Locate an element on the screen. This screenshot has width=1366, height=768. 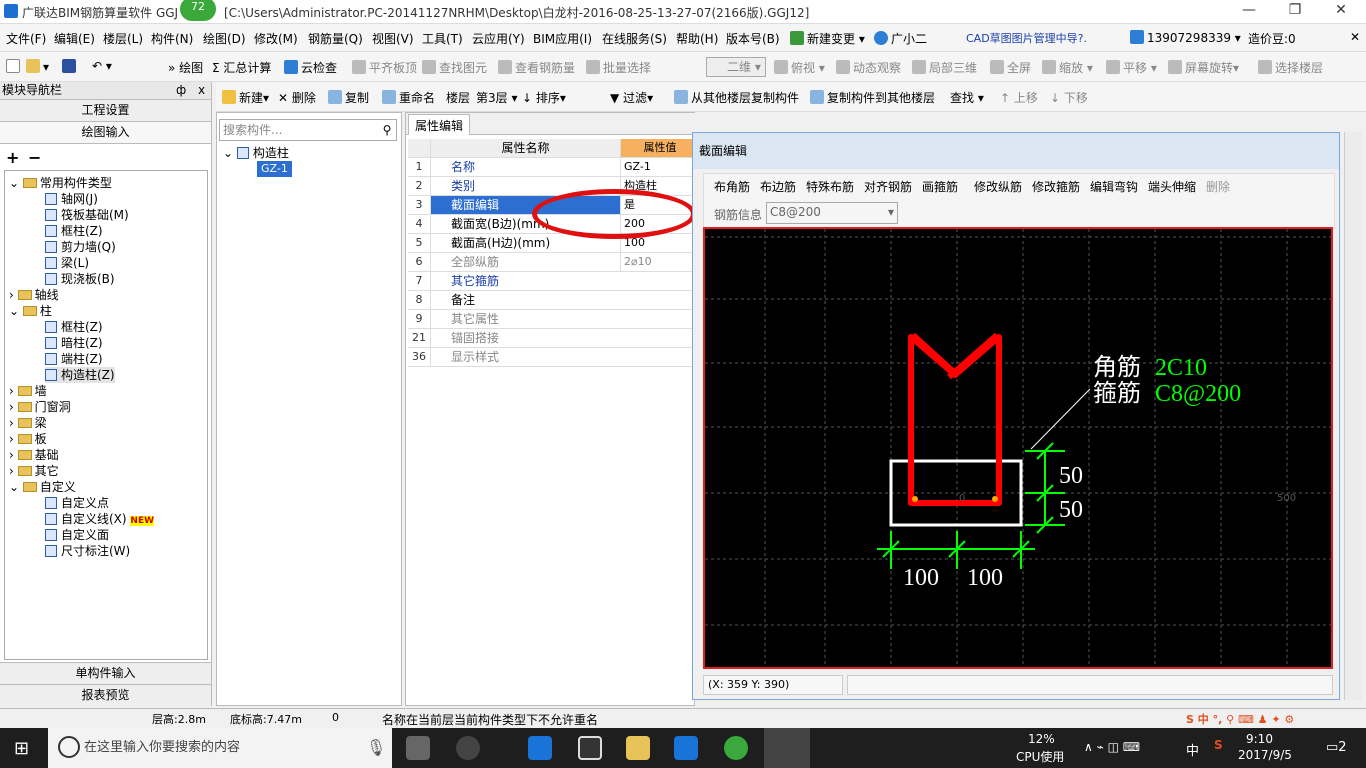
notification-icon: ▭2 is located at coordinates (1336, 747).